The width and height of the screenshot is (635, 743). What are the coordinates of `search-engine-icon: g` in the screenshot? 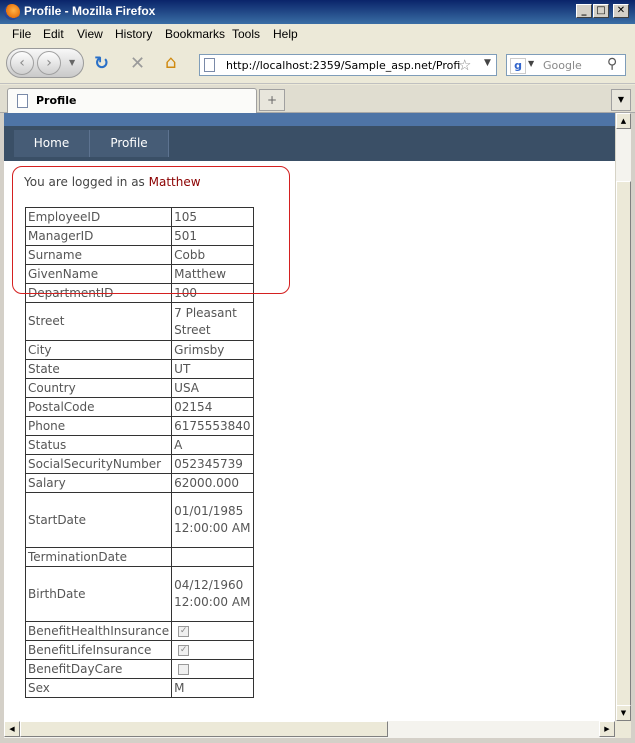 It's located at (518, 66).